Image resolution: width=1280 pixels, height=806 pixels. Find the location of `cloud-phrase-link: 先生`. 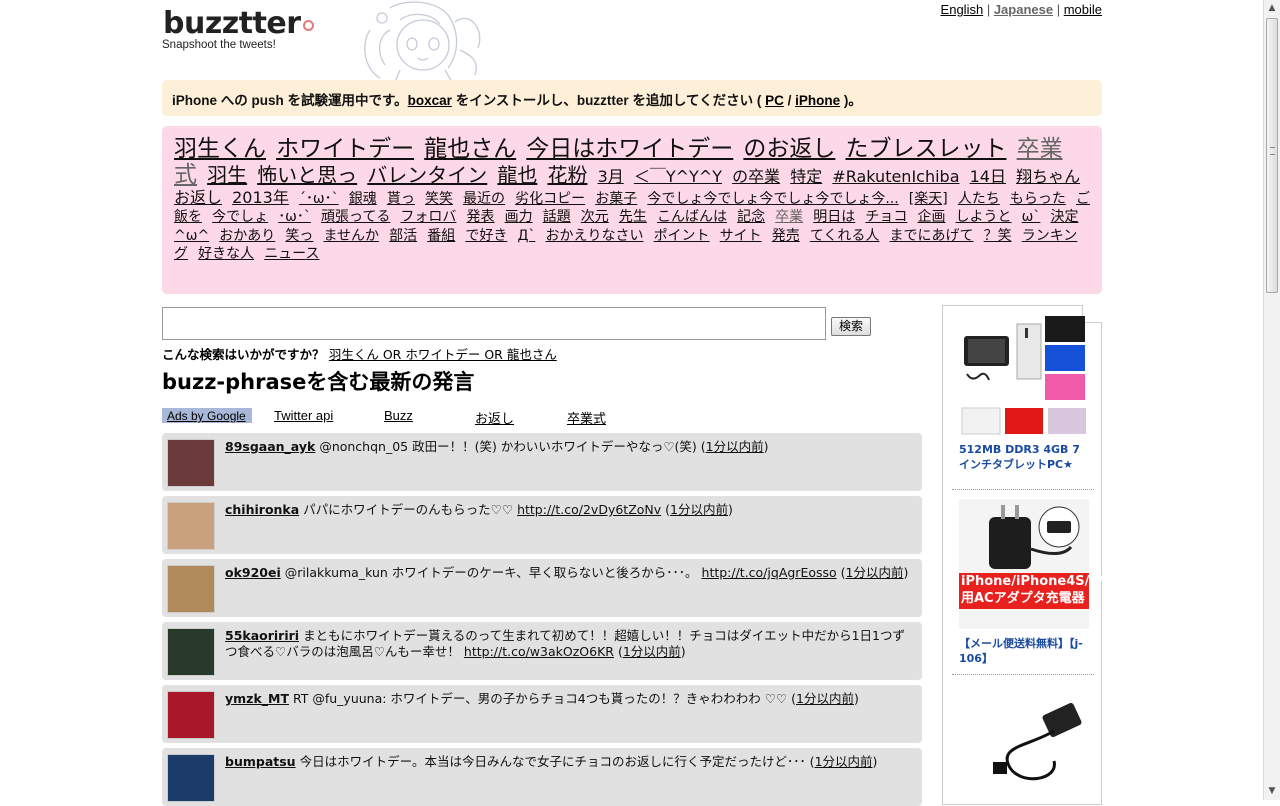

cloud-phrase-link: 先生 is located at coordinates (633, 217).